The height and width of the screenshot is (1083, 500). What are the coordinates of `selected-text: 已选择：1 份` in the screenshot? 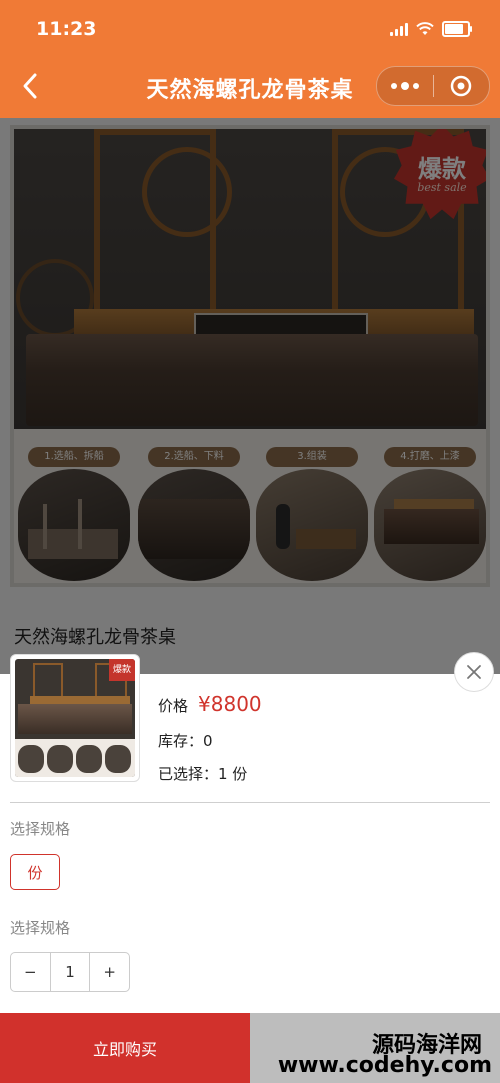 It's located at (203, 774).